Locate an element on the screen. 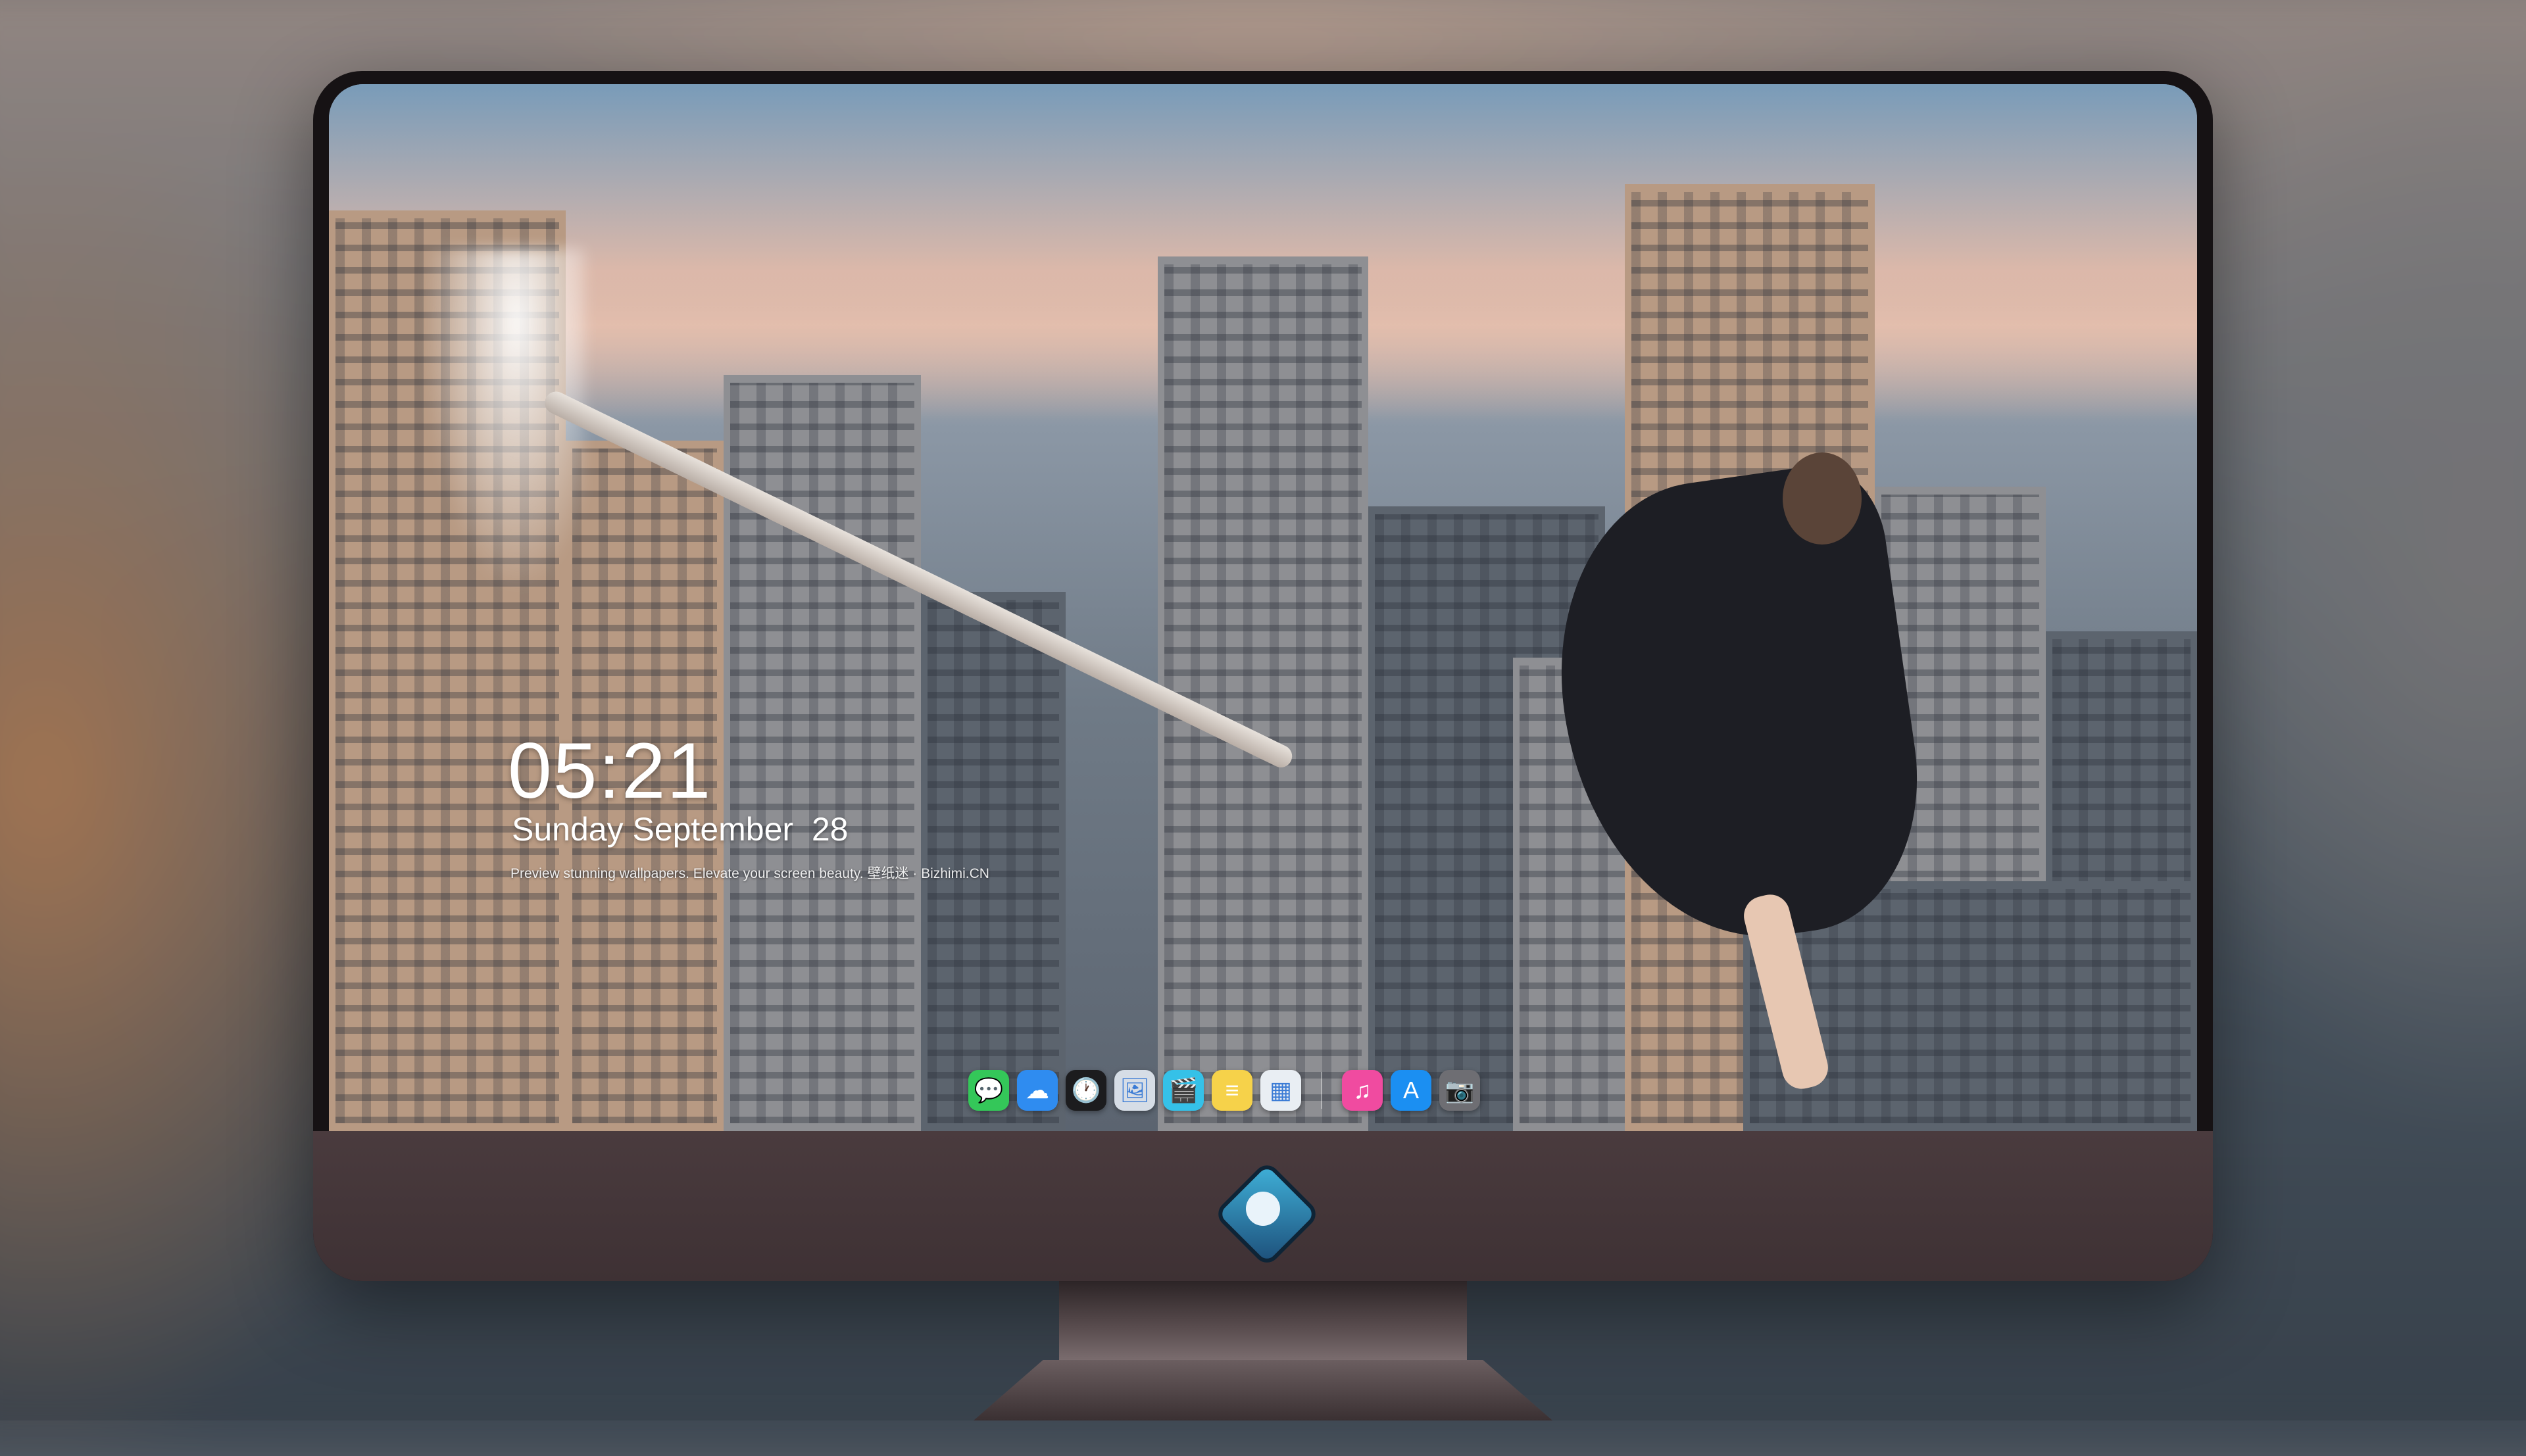  messages-icon: 💬 is located at coordinates (988, 1090).